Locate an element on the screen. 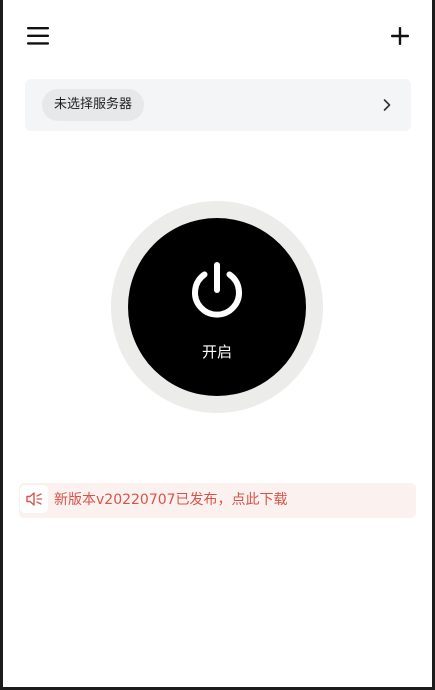  server-selector-label: 未选择服务器 is located at coordinates (93, 105).